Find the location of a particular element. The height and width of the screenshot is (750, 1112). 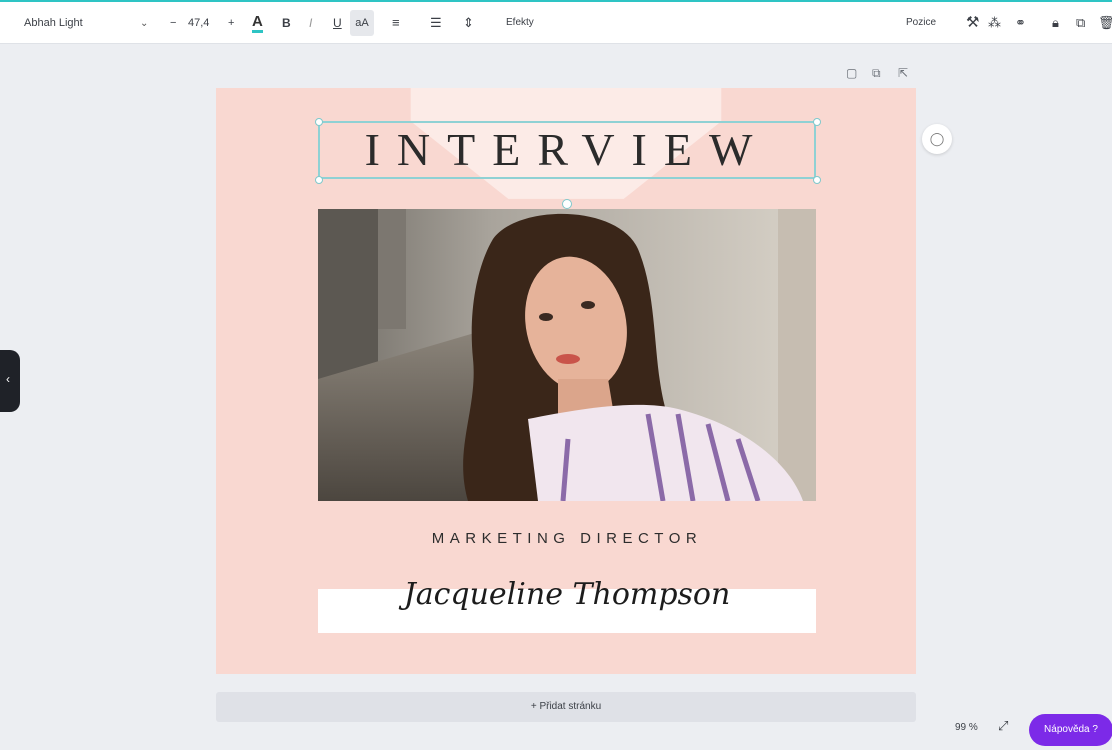

font-size-value: 47,4 is located at coordinates (199, 23).